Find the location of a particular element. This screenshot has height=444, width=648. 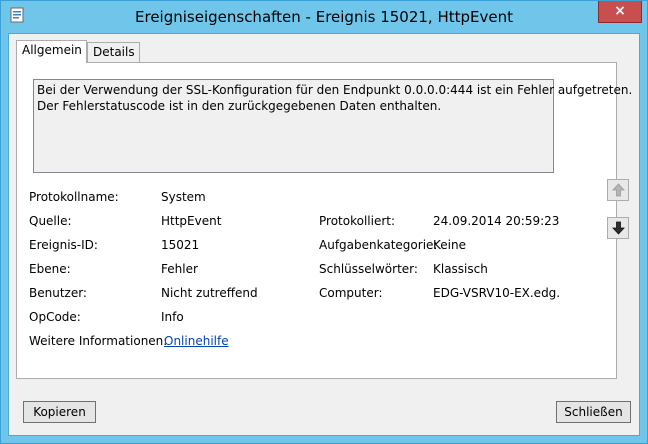

arrow-up-icon is located at coordinates (618, 190).